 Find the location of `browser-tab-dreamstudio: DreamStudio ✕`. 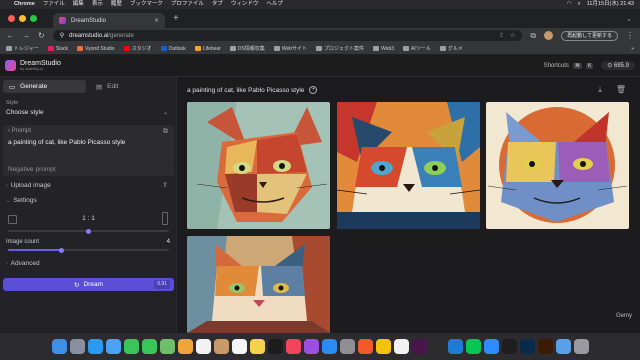

browser-tab-dreamstudio: DreamStudio ✕ is located at coordinates (109, 20).